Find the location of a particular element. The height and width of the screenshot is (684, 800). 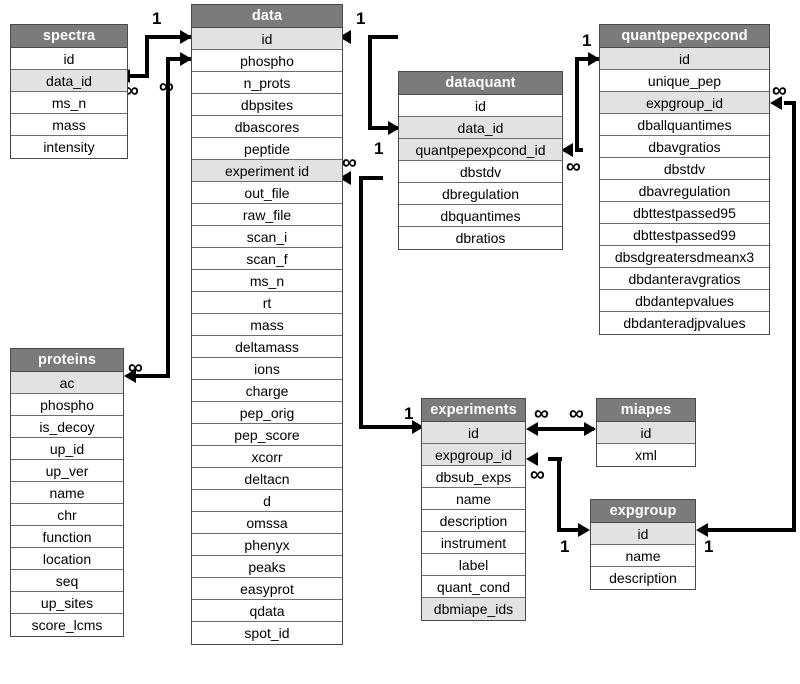

field-spectra-id: id is located at coordinates (69, 59).